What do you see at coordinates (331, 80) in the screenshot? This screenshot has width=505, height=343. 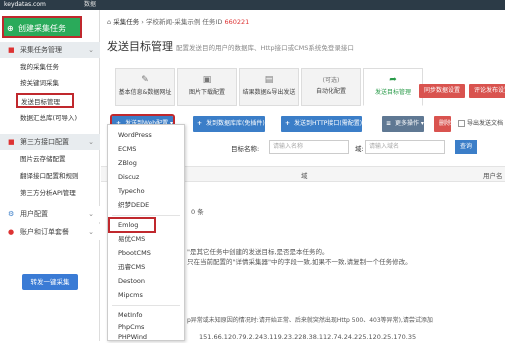 I see `optional-badge: (可选)` at bounding box center [331, 80].